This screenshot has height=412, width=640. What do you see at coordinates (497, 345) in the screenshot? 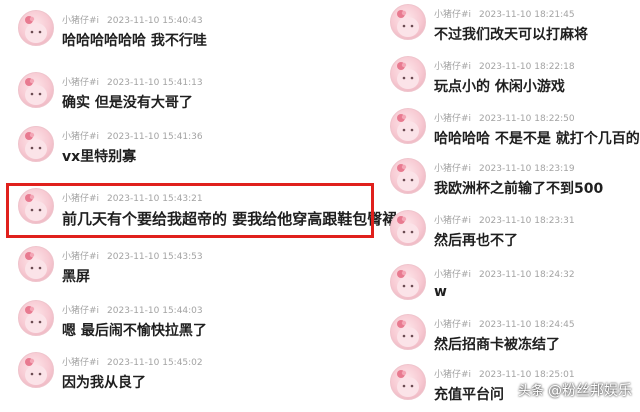
I see `message-text: 然后招商卡被冻结了` at bounding box center [497, 345].